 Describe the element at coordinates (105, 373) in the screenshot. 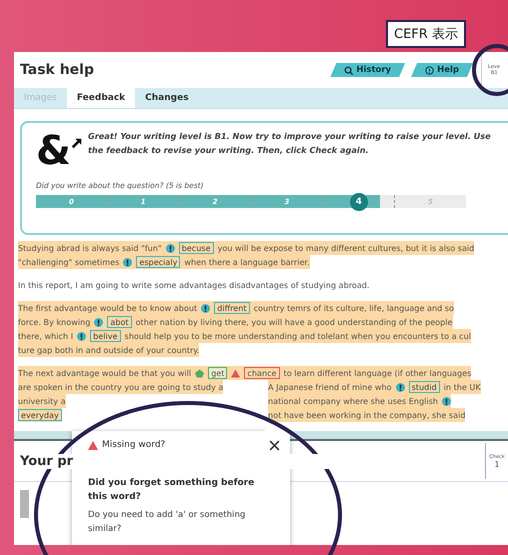

I see `essay-text: The next advantage would be that you will` at that location.